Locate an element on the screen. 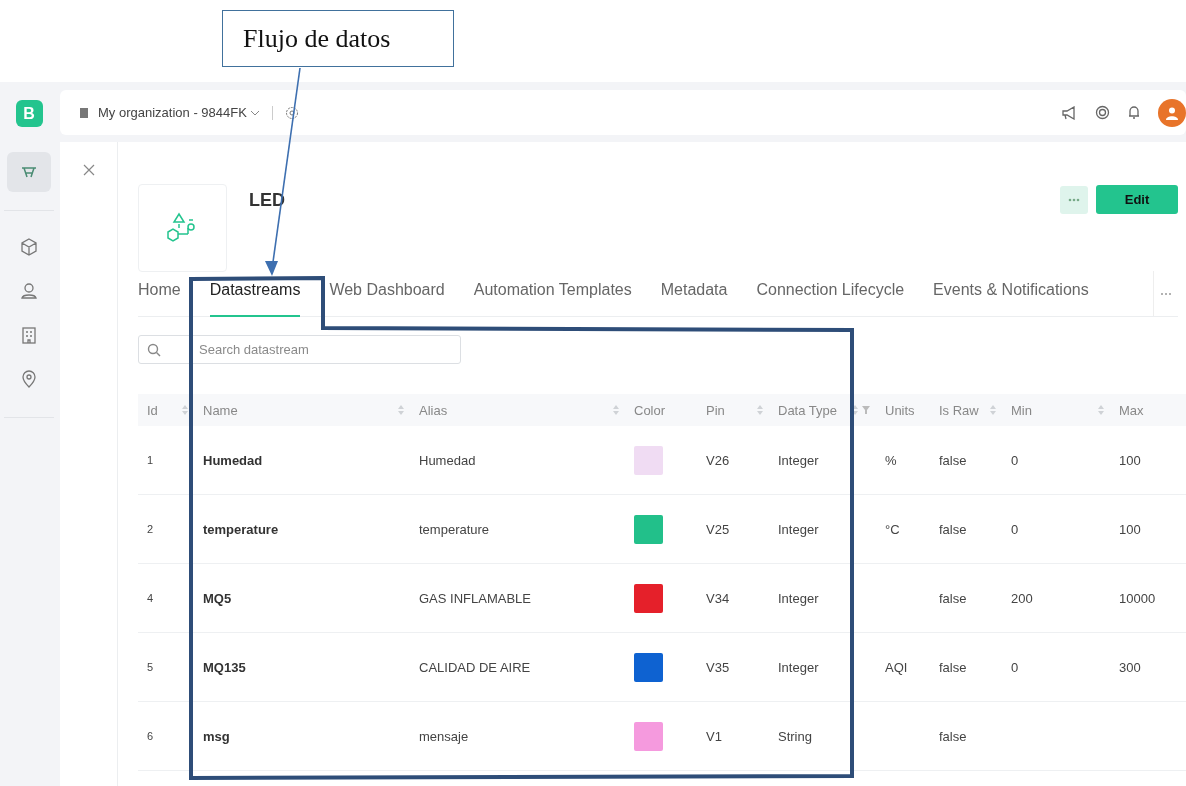 The width and height of the screenshot is (1186, 786). table-cell: 2 is located at coordinates (150, 529).